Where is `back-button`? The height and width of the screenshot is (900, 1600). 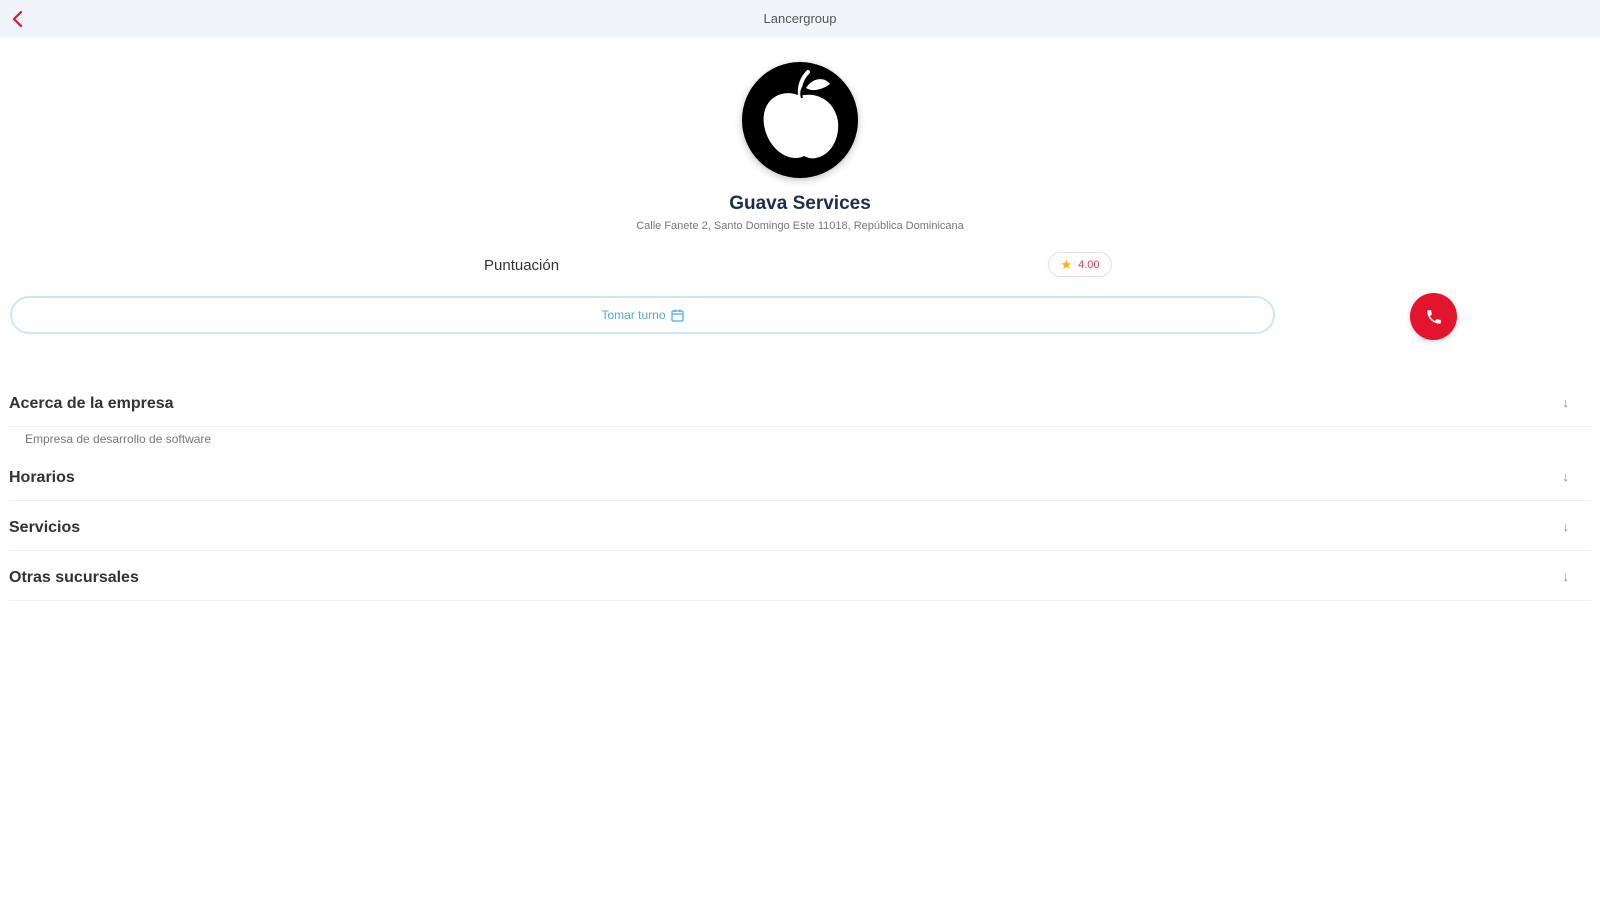 back-button is located at coordinates (18, 19).